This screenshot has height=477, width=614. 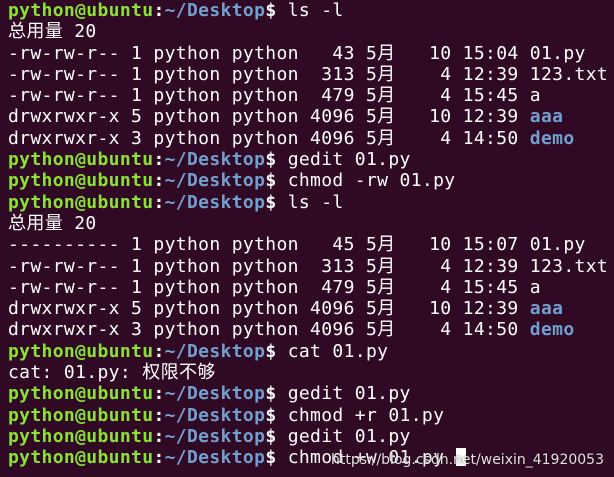 What do you see at coordinates (371, 181) in the screenshot?
I see `command-text: chmod -rw 01.py` at bounding box center [371, 181].